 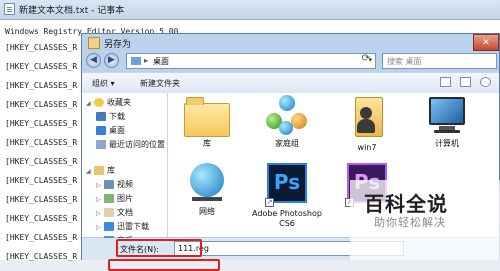 I want to click on desktop-icon, so click(x=101, y=130).